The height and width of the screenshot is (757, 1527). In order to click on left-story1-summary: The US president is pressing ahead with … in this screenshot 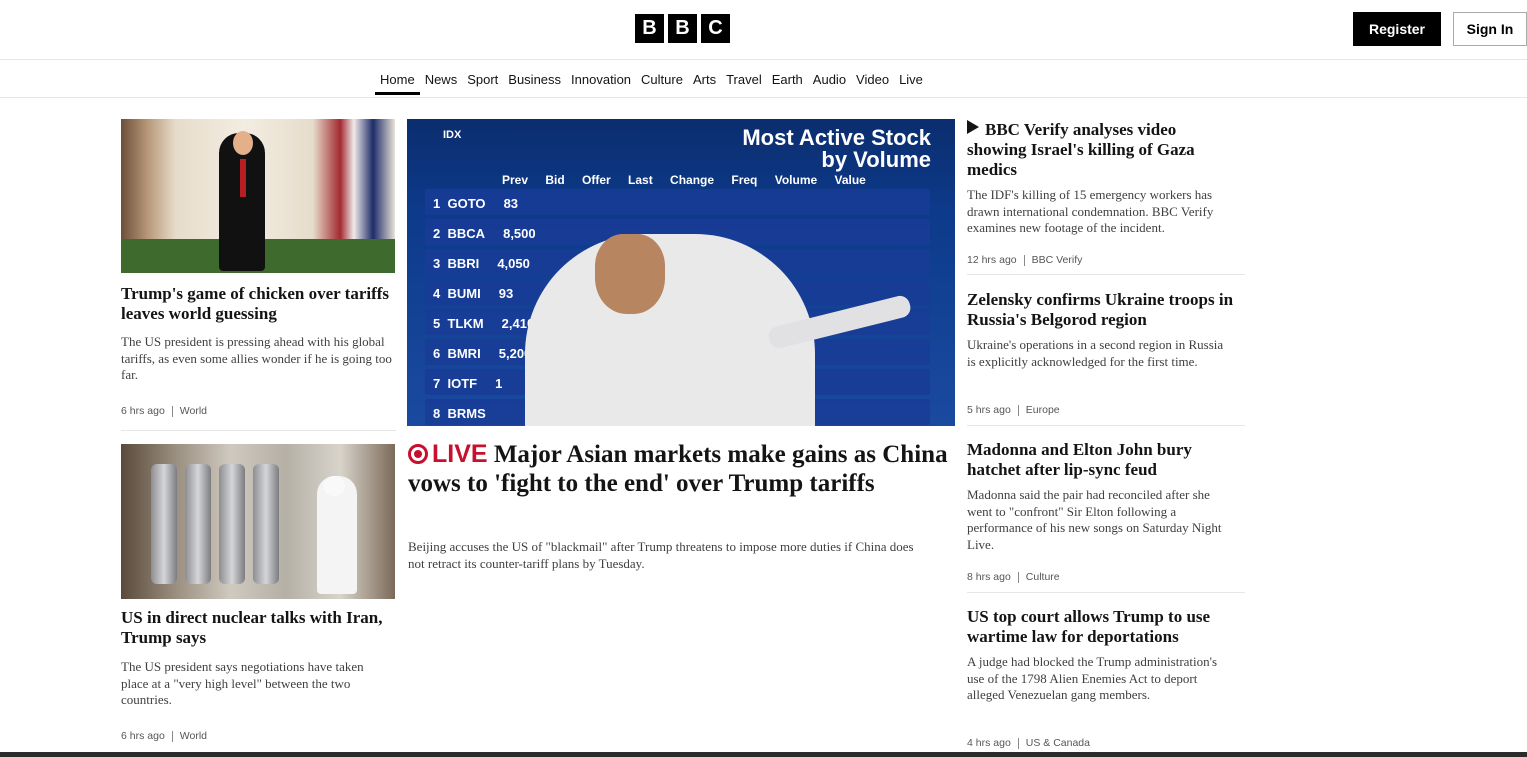, I will do `click(256, 358)`.